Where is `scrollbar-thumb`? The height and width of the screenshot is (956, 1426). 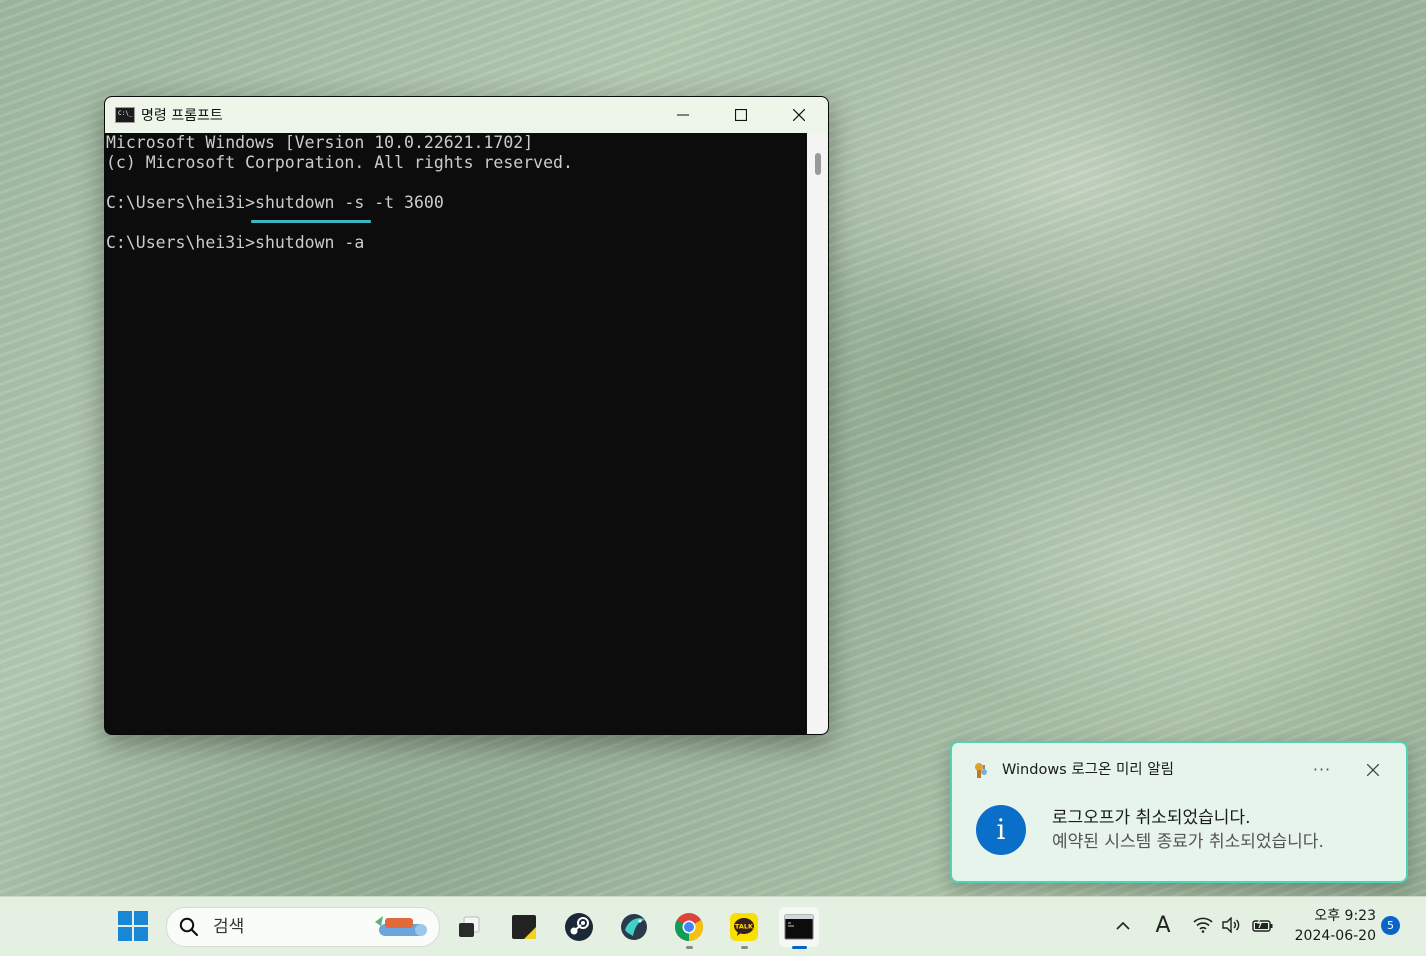
scrollbar-thumb is located at coordinates (818, 164).